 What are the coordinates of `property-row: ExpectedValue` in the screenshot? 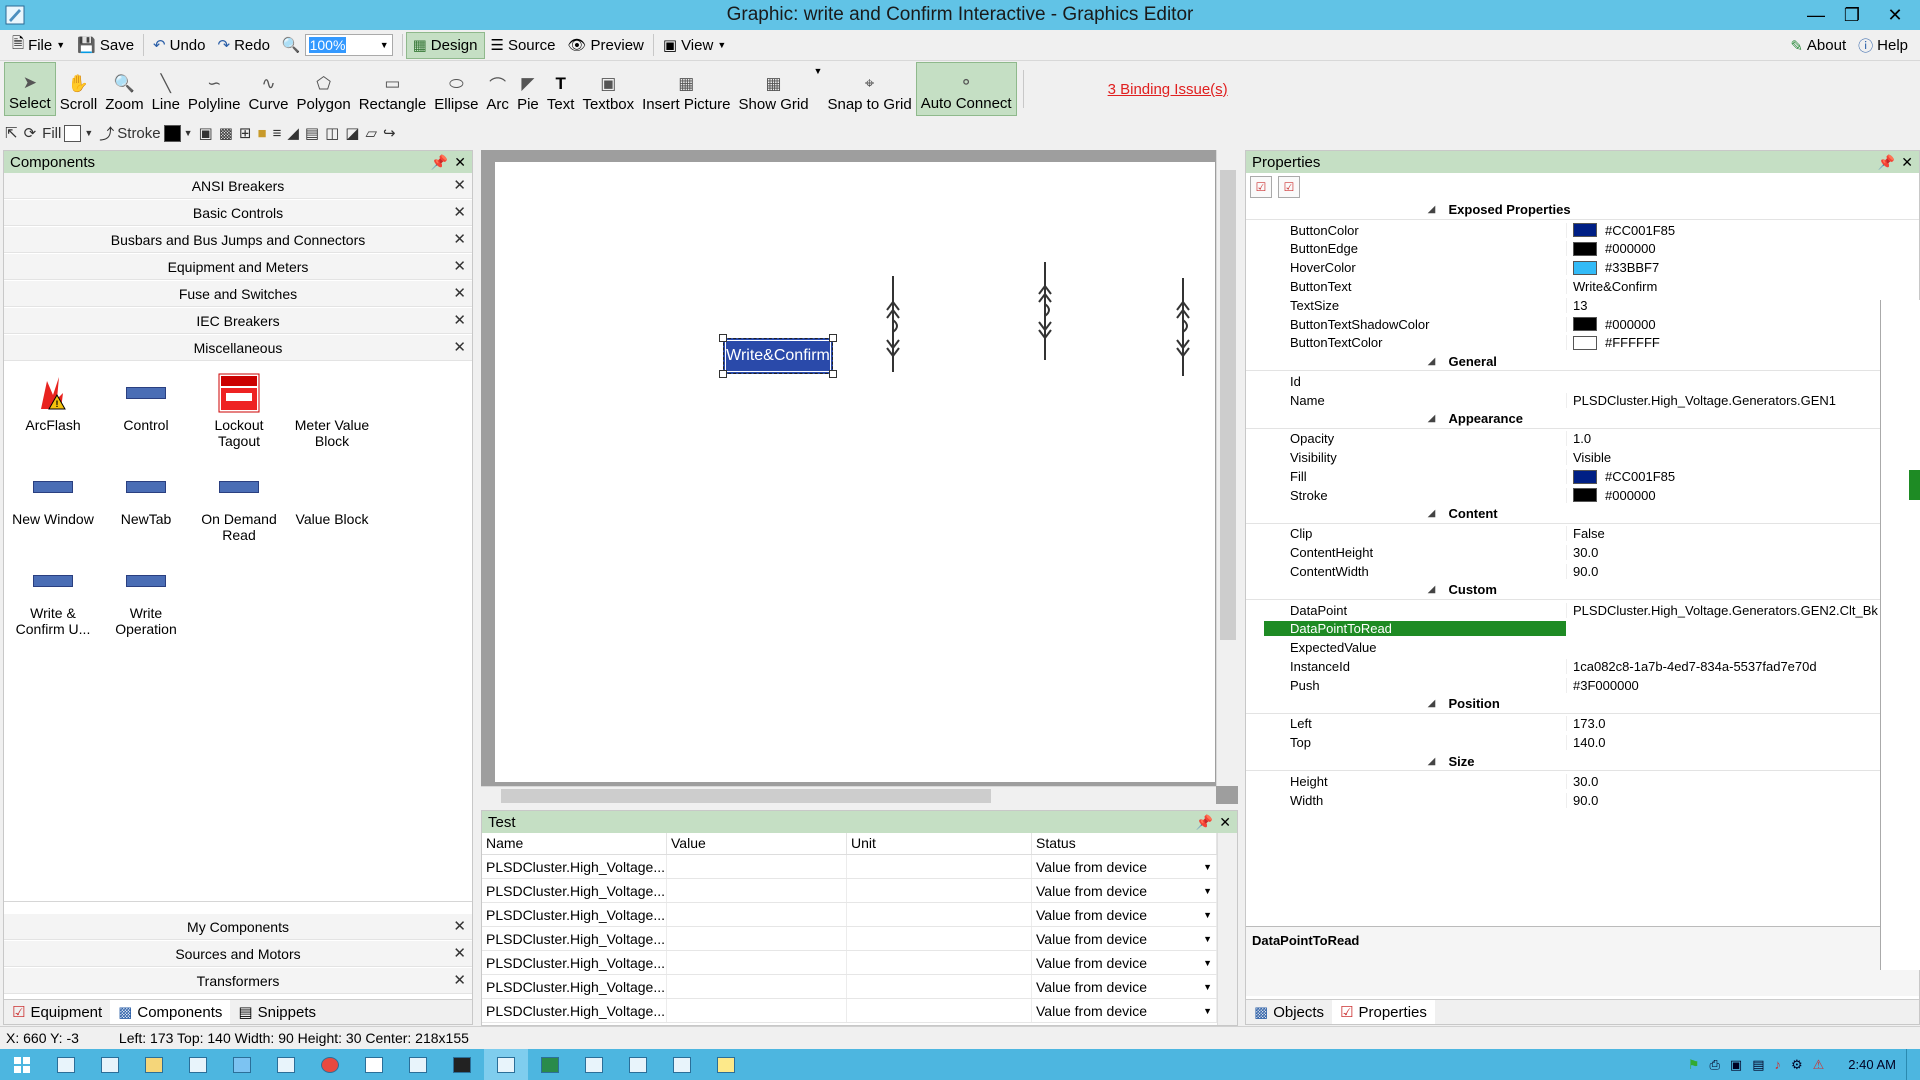 It's located at (1582, 647).